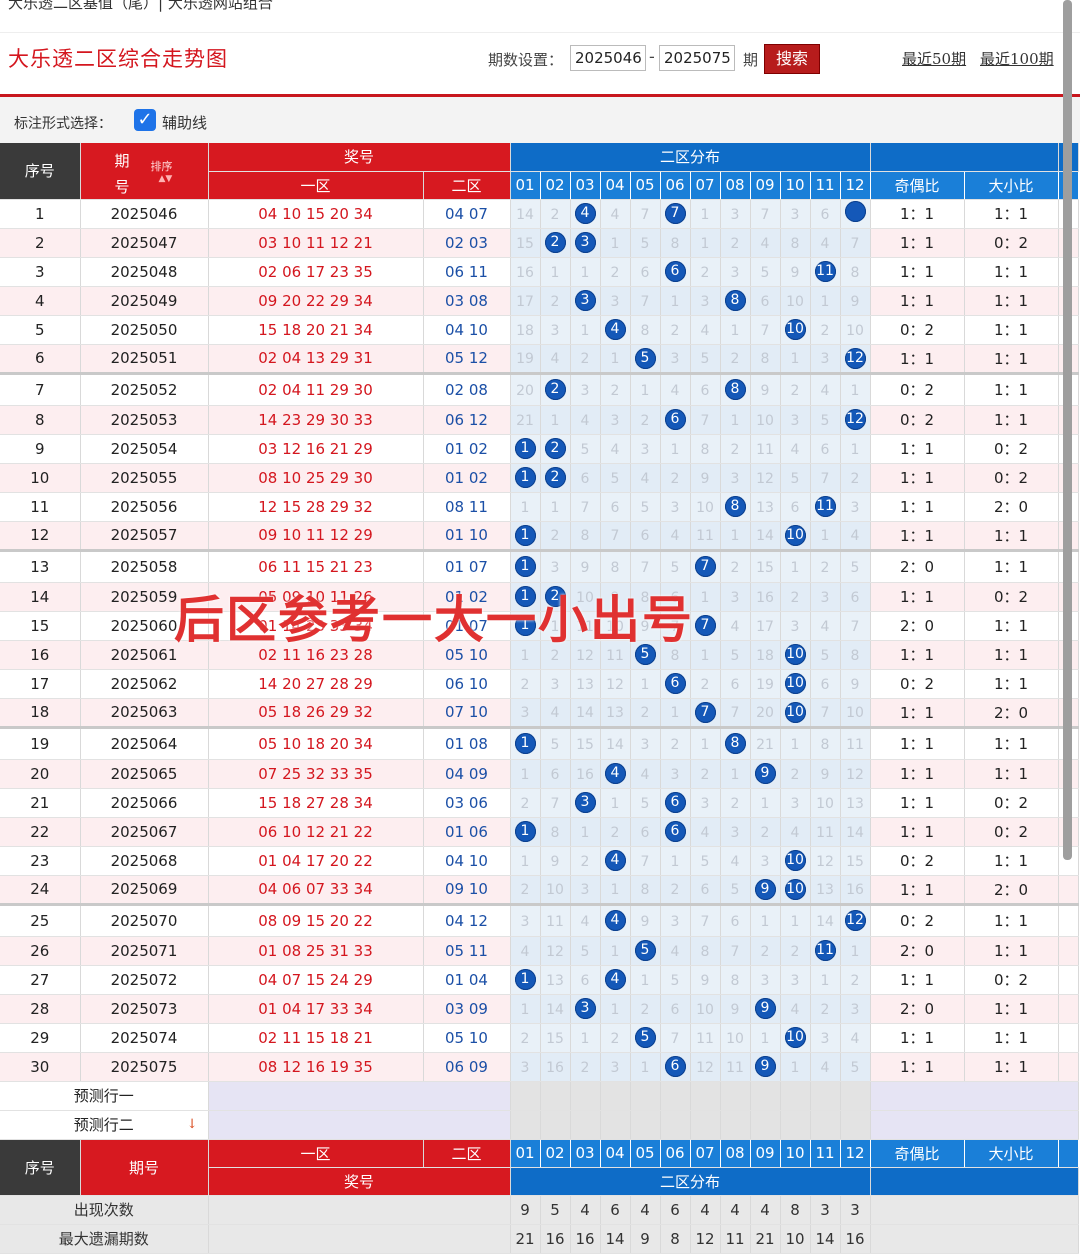 This screenshot has height=1254, width=1080. What do you see at coordinates (1017, 58) in the screenshot?
I see `recent-100-link: 最近100期` at bounding box center [1017, 58].